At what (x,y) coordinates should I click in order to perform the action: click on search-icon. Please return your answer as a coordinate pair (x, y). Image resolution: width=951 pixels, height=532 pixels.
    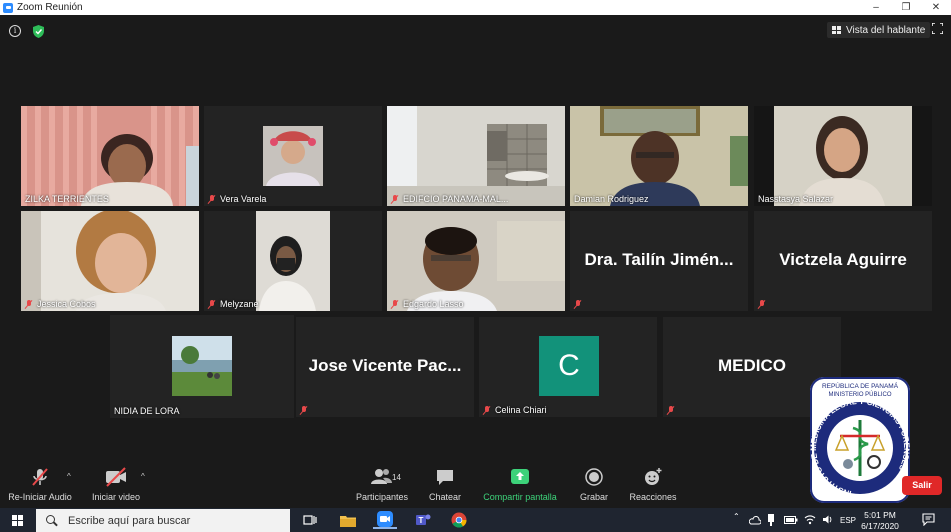
    Looking at the image, I should click on (52, 520).